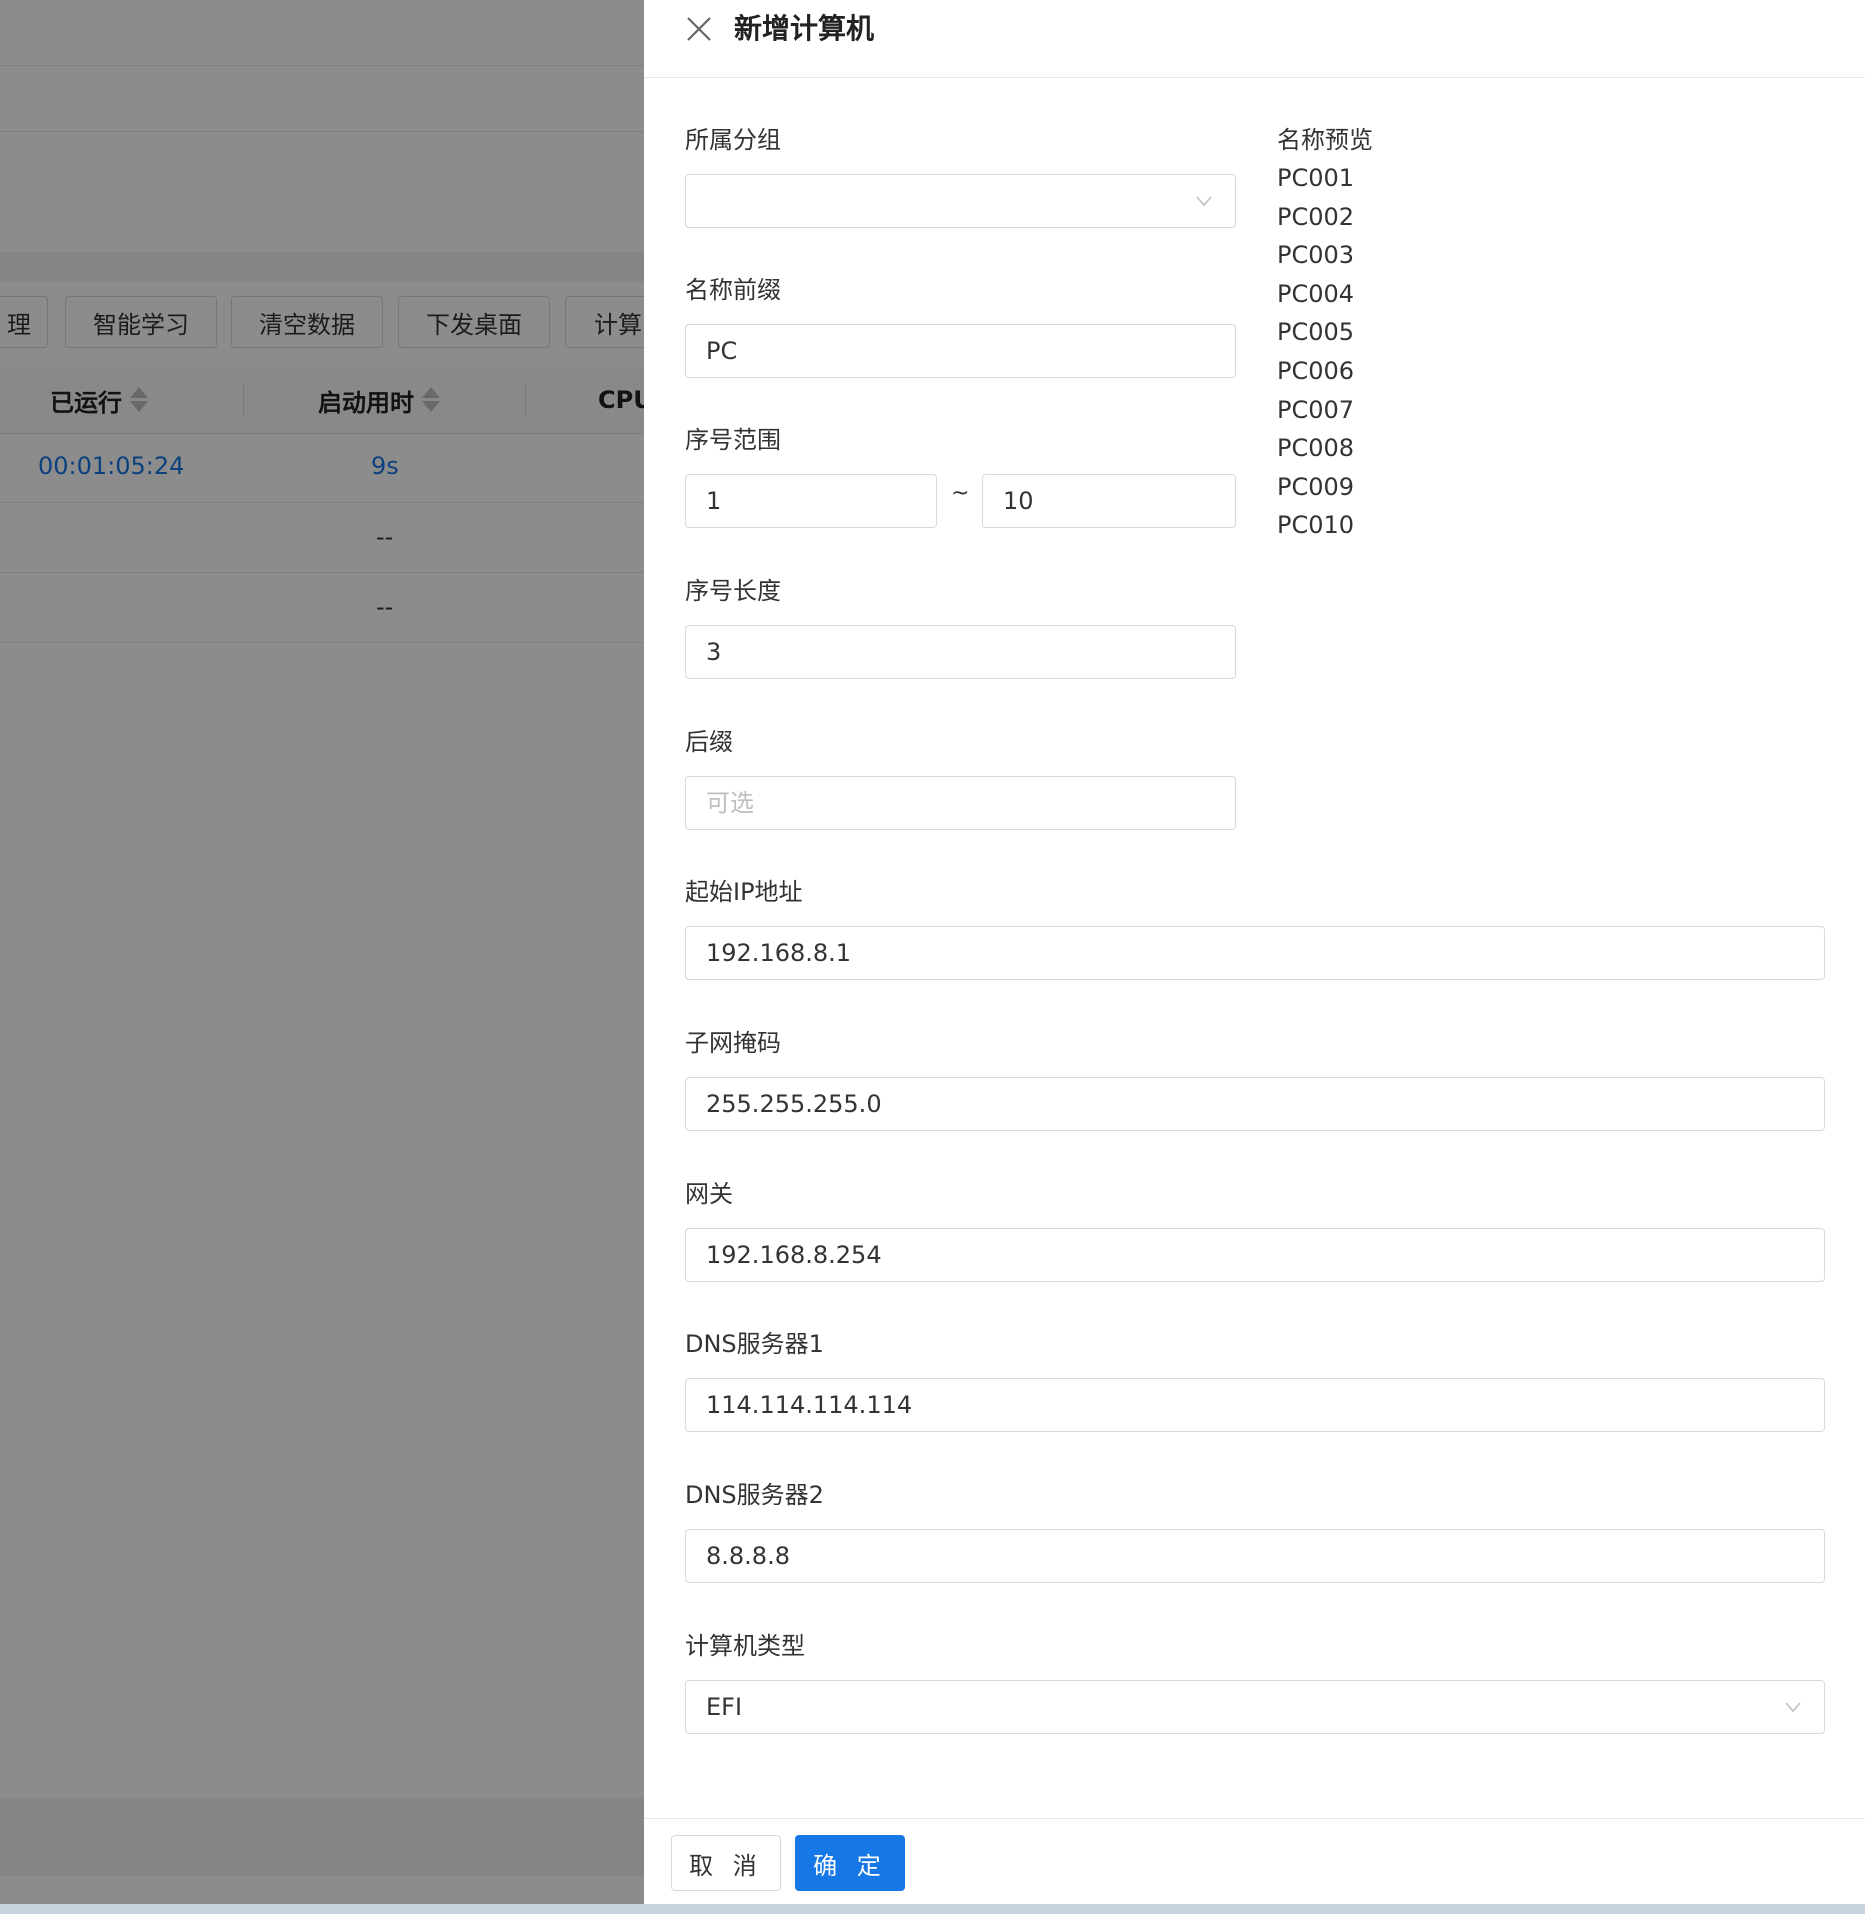 The height and width of the screenshot is (1914, 1865). Describe the element at coordinates (1255, 1707) in the screenshot. I see `type-select: EFI` at that location.